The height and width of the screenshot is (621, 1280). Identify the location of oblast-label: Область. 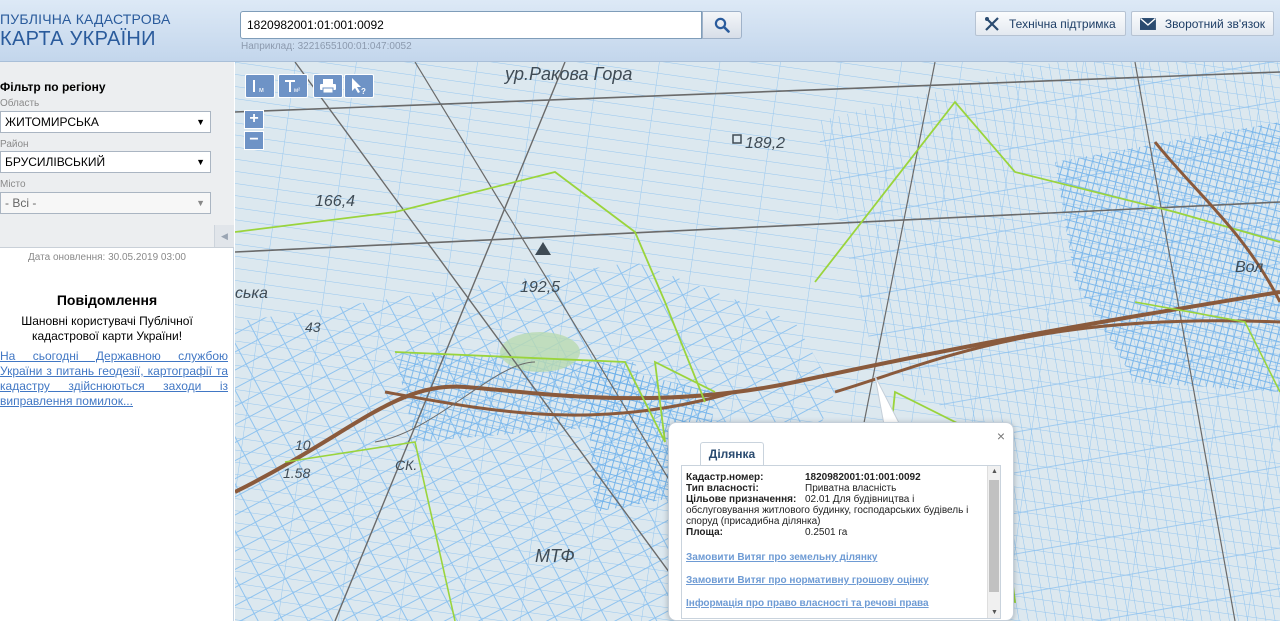
(20, 103).